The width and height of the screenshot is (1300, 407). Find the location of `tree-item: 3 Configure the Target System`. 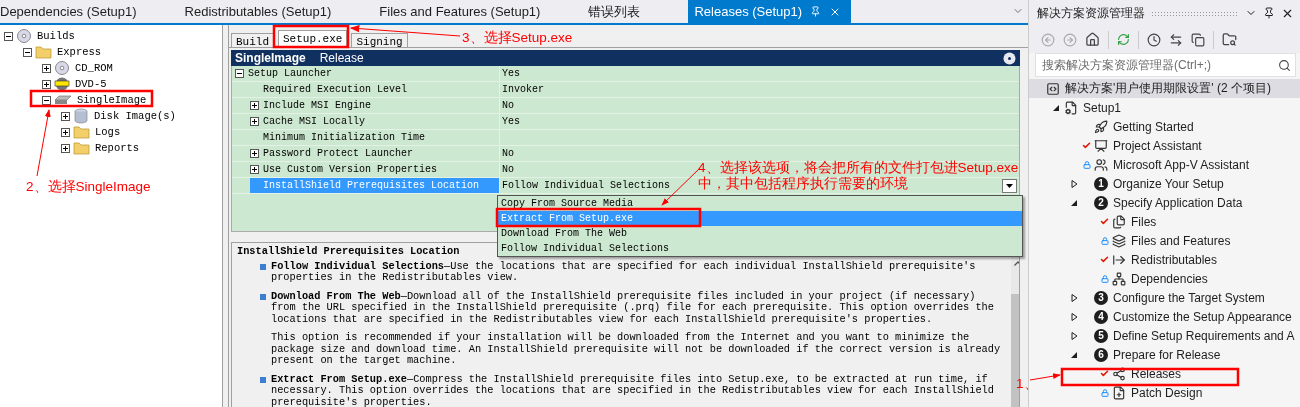

tree-item: 3 Configure the Target System is located at coordinates (1164, 297).